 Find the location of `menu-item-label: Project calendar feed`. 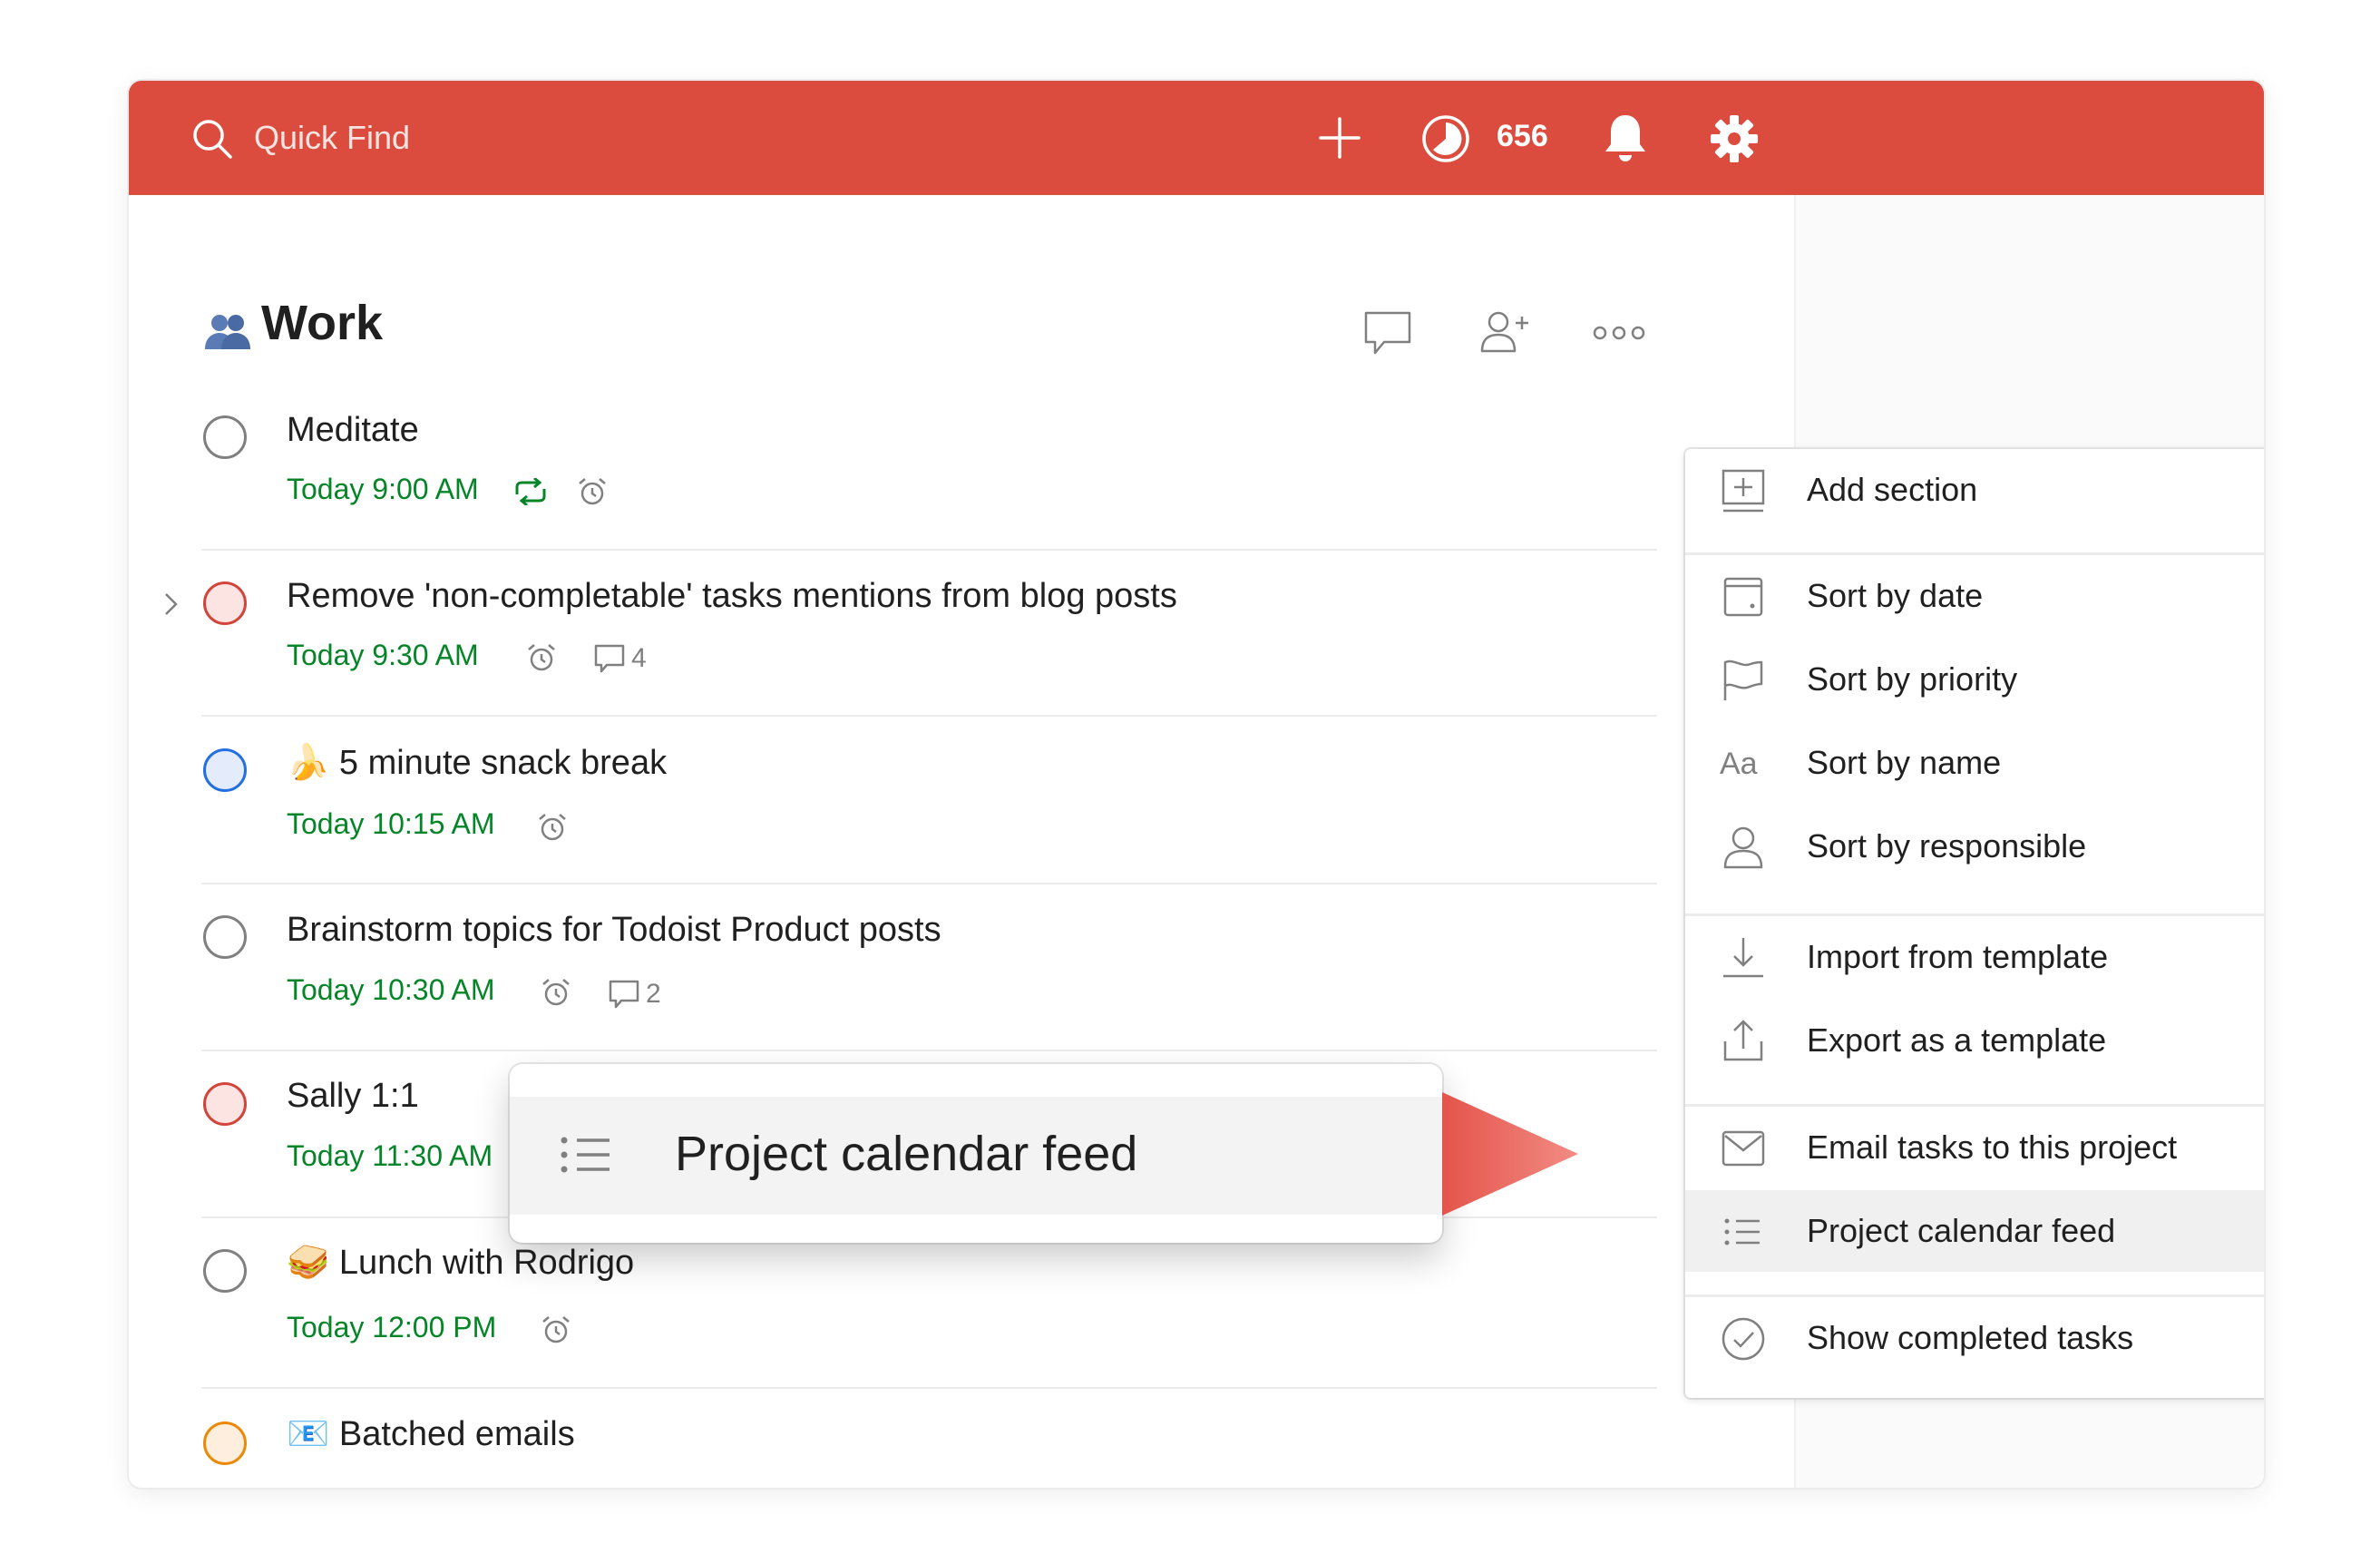

menu-item-label: Project calendar feed is located at coordinates (1962, 1230).